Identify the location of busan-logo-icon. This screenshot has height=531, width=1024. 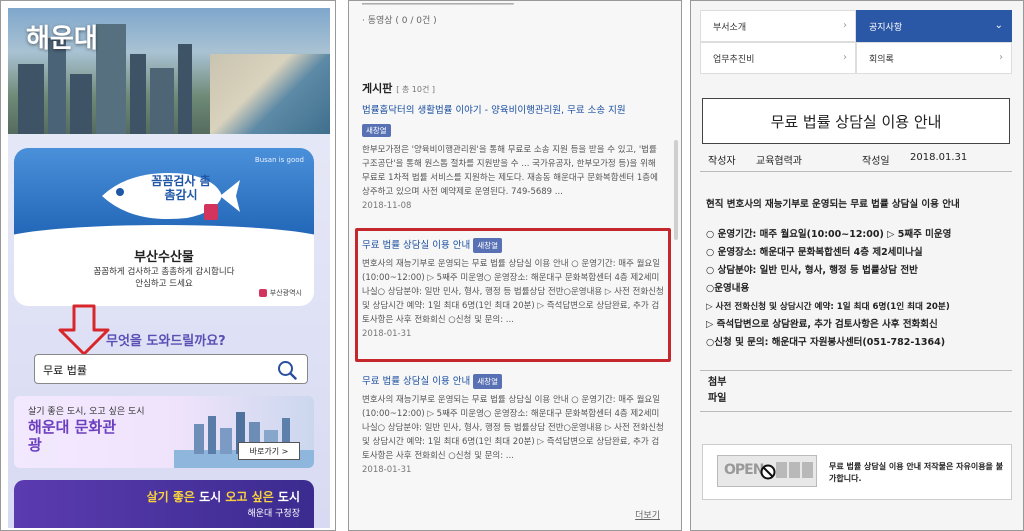
(262, 293).